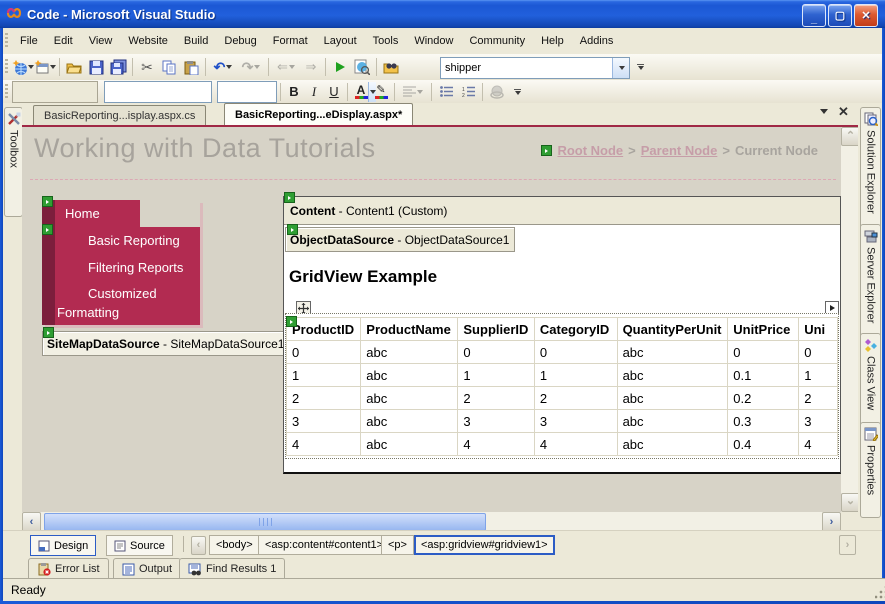  What do you see at coordinates (31, 522) in the screenshot?
I see `scroll-left-button: ‹` at bounding box center [31, 522].